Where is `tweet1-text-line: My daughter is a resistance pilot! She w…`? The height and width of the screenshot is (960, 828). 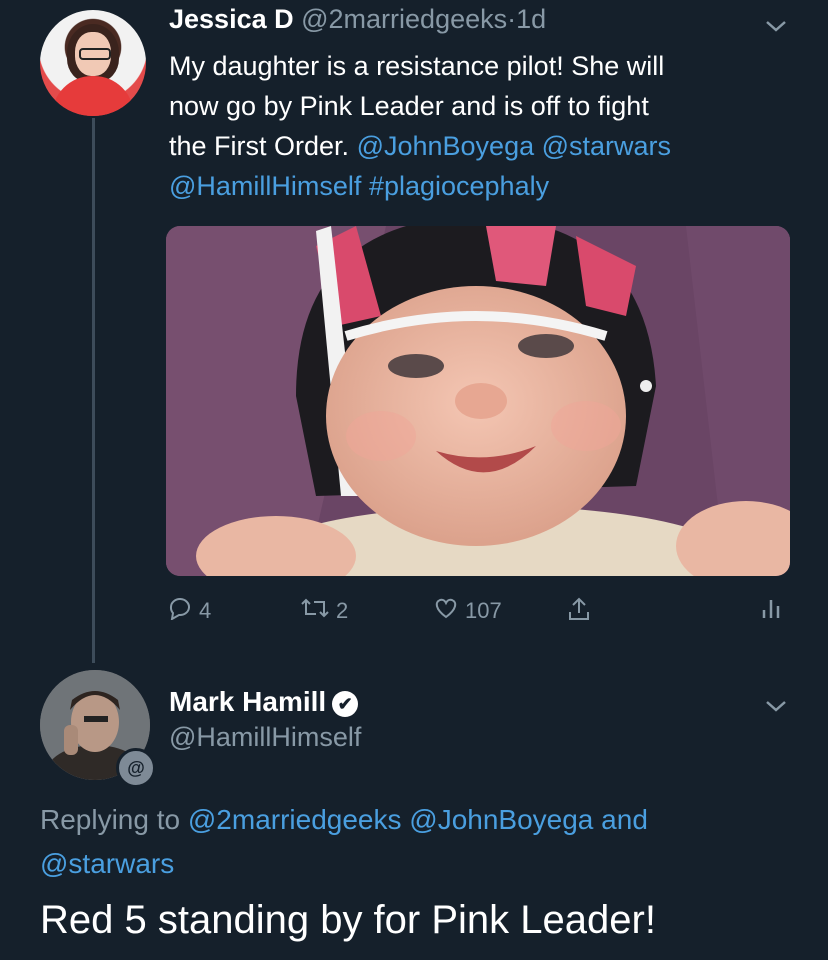 tweet1-text-line: My daughter is a resistance pilot! She w… is located at coordinates (417, 66).